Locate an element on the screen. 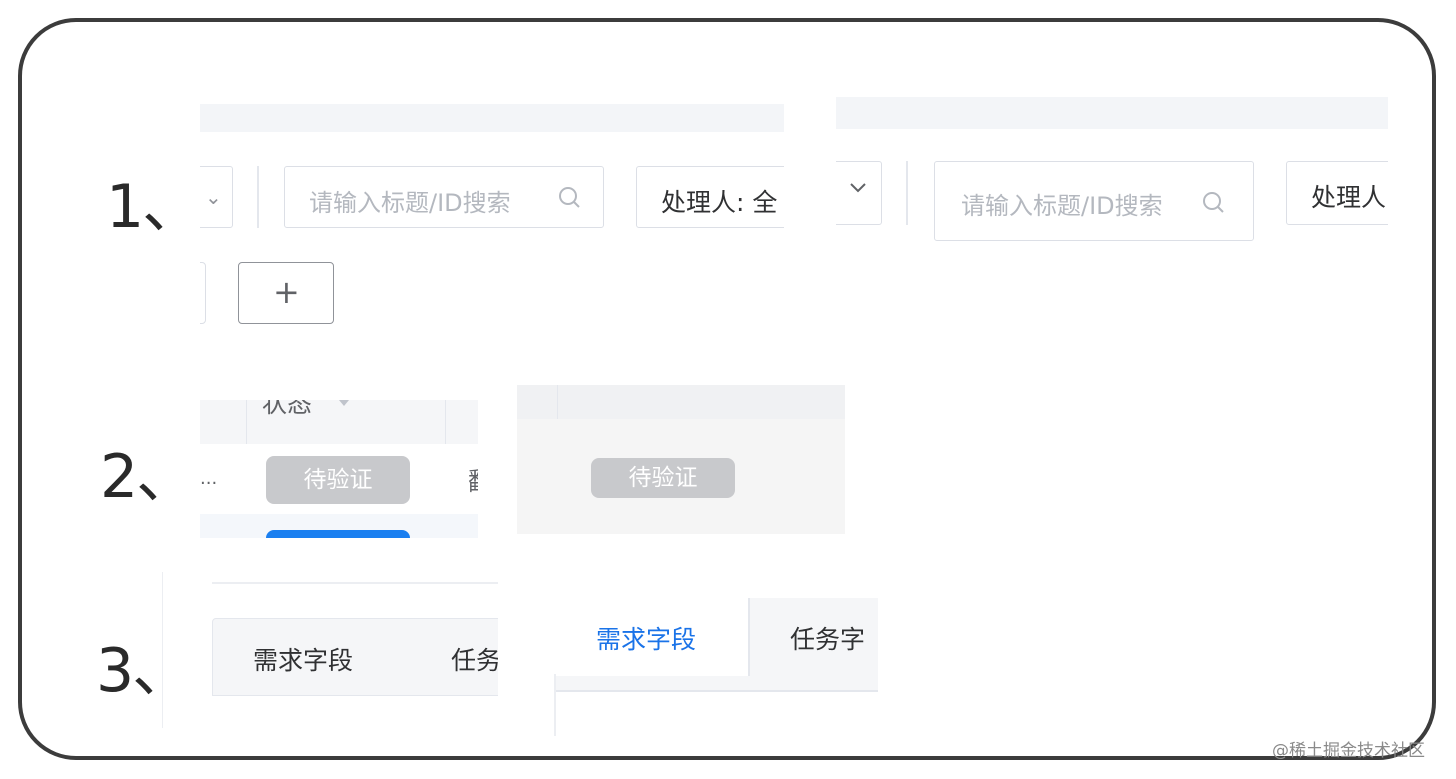  table-row: ... 待验证 翻 is located at coordinates (339, 479).